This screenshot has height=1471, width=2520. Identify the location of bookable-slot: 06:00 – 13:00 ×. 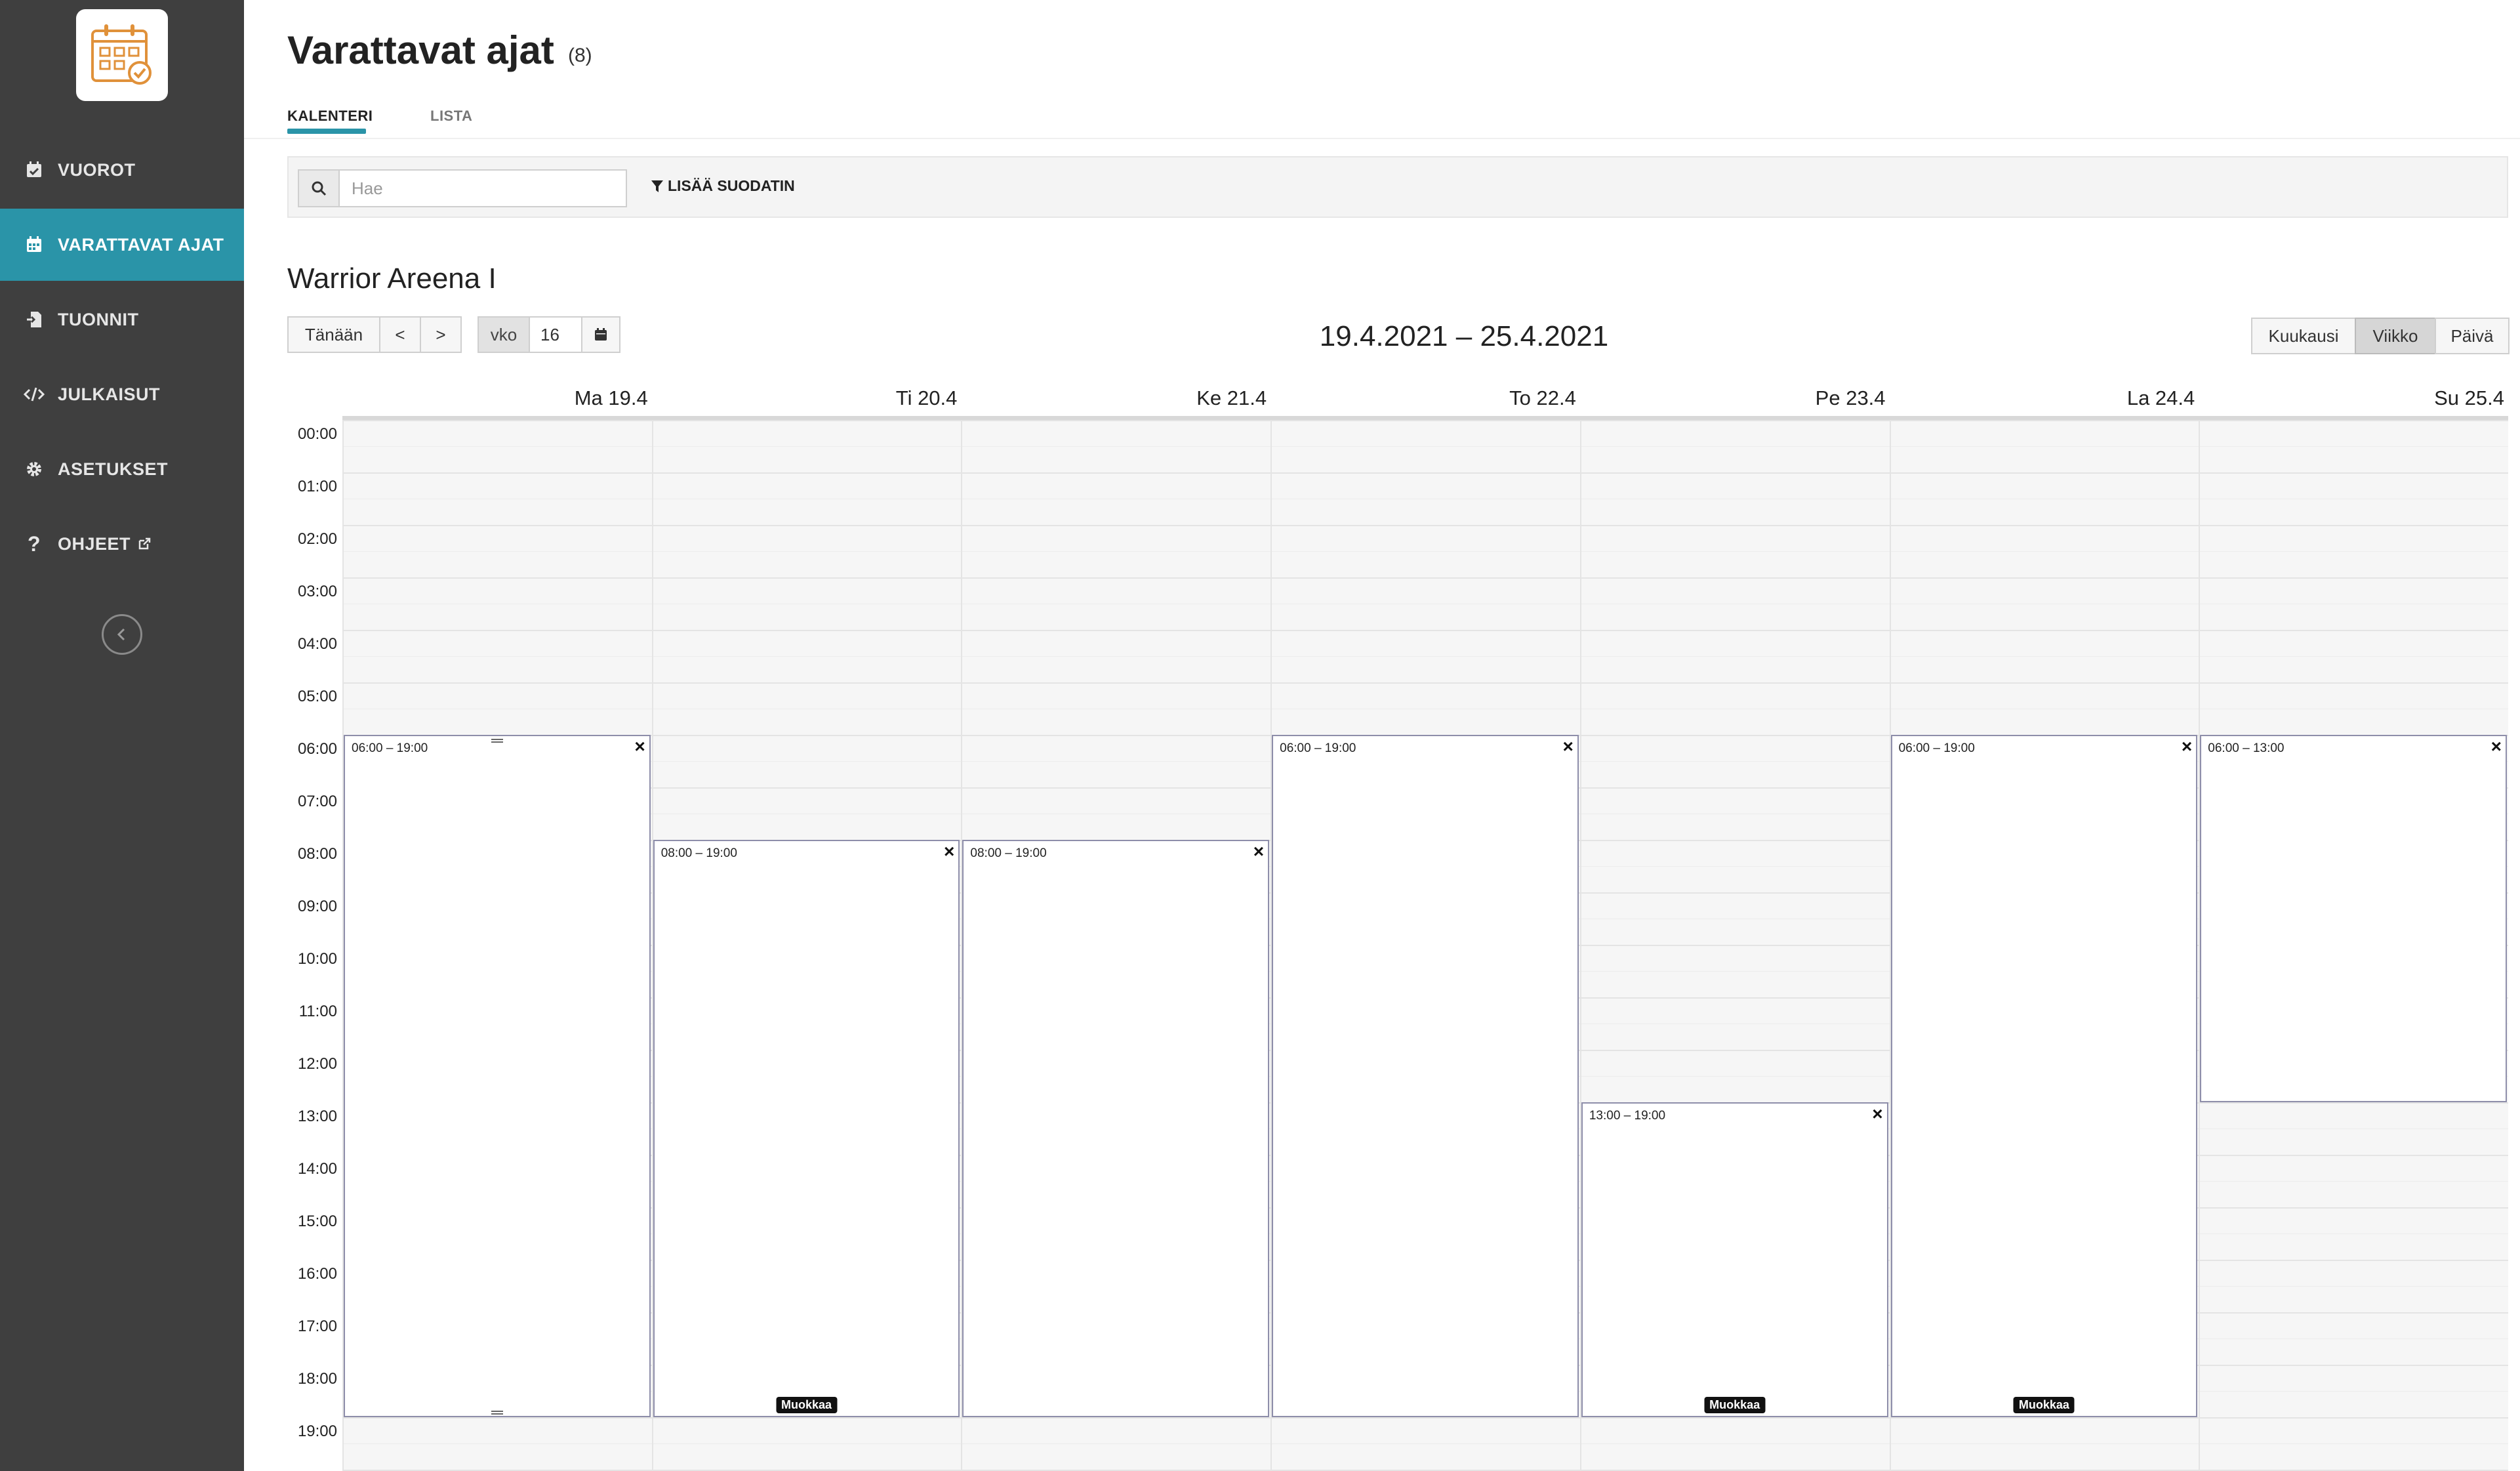
(2353, 918).